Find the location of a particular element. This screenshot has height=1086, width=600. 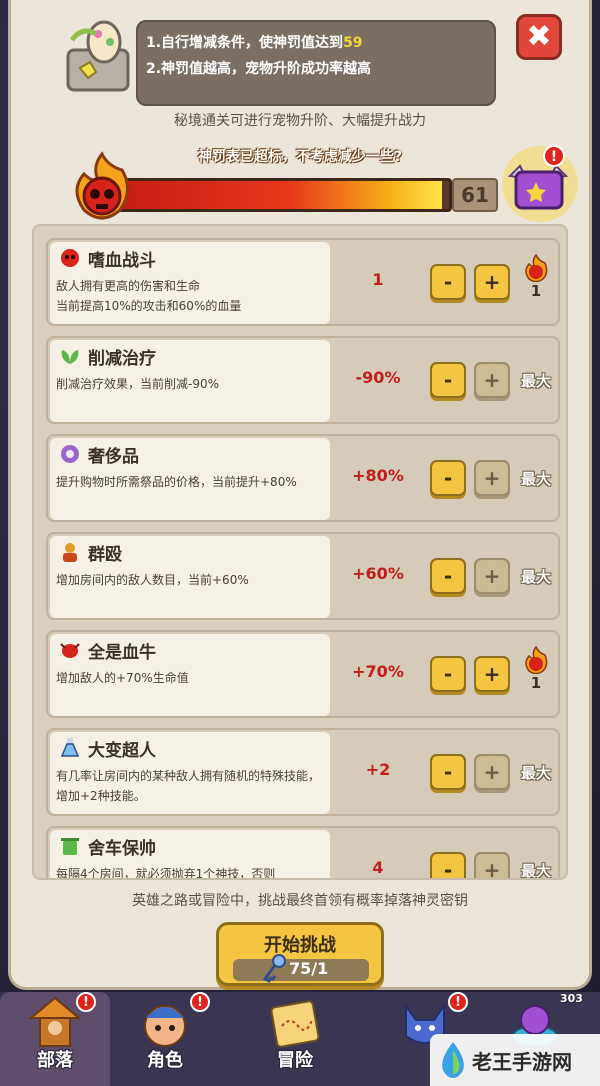

condition-row: 大变超人有几率让房间内的某种敌人拥有随机的特殊技能，增加+2种技能。 +2 - + 最大 is located at coordinates (303, 772).